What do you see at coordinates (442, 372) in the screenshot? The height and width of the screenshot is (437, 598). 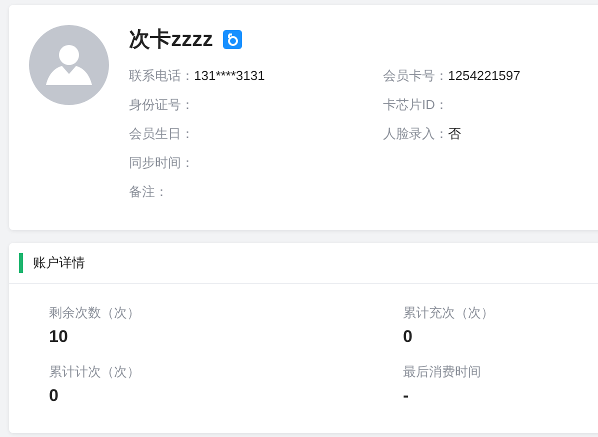 I see `stat-label: 最后消费时间` at bounding box center [442, 372].